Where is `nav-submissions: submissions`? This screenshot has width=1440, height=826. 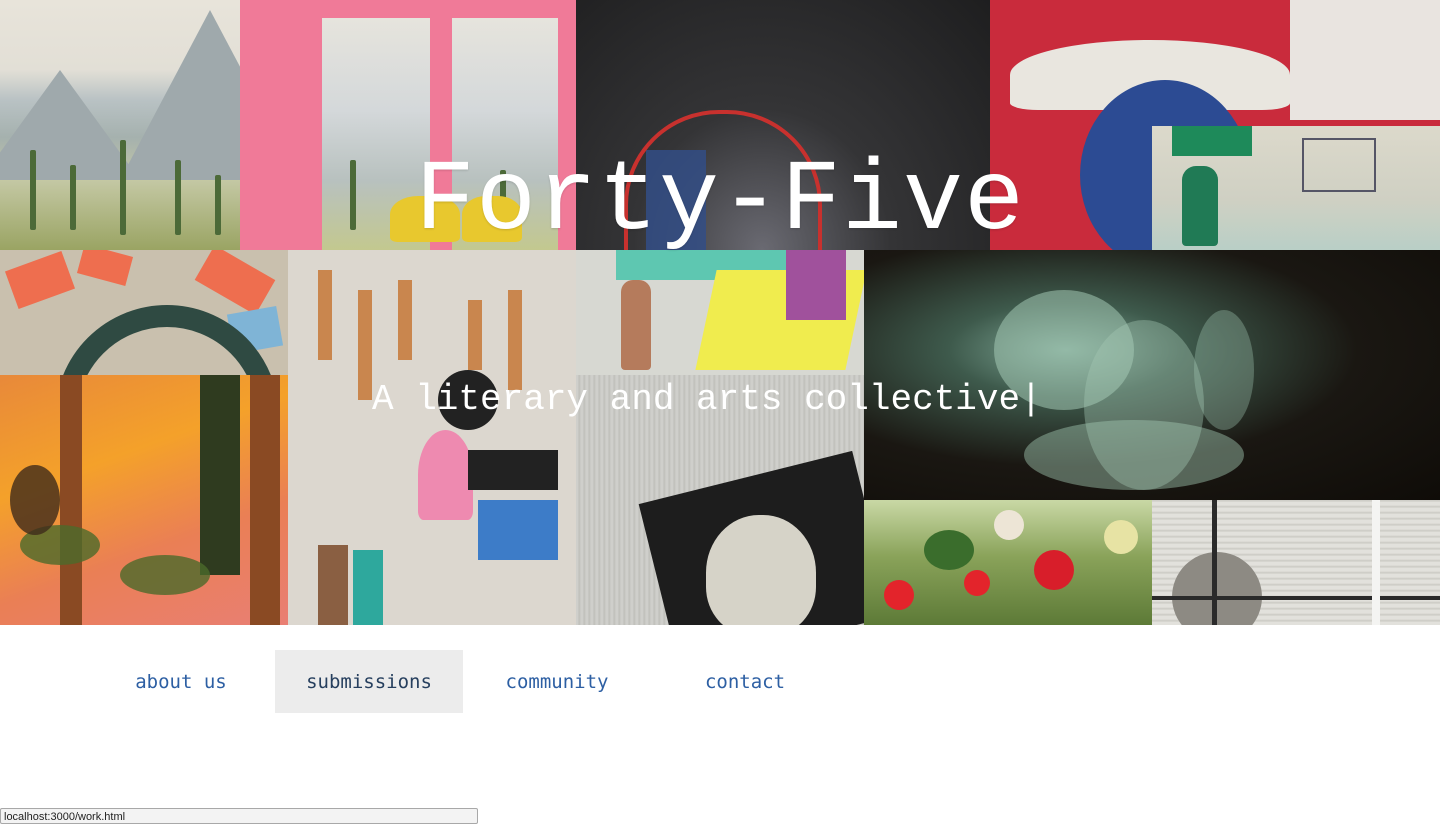 nav-submissions: submissions is located at coordinates (369, 681).